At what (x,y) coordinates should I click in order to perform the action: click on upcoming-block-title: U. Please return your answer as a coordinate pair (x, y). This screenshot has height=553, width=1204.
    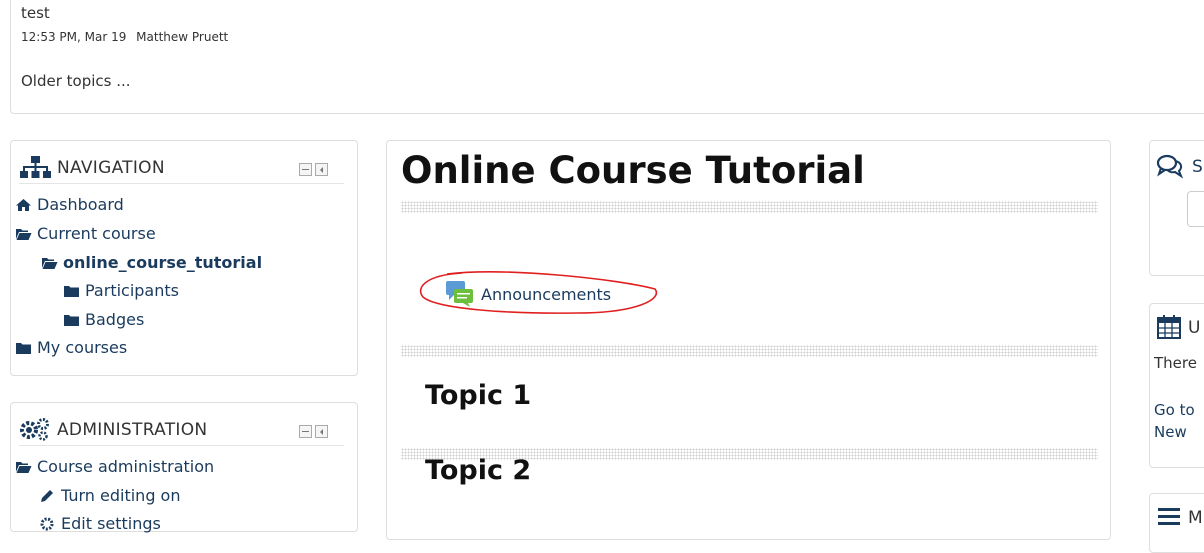
    Looking at the image, I should click on (1194, 328).